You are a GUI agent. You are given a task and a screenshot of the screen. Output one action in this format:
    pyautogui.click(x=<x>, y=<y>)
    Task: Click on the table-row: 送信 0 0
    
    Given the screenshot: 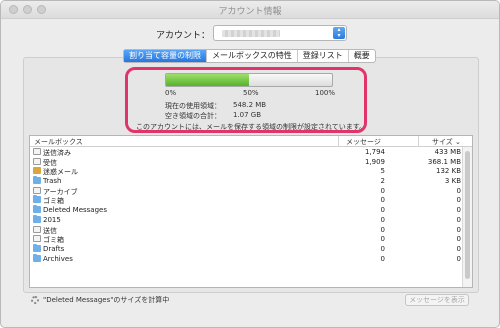 What is the action you would take?
    pyautogui.click(x=246, y=230)
    